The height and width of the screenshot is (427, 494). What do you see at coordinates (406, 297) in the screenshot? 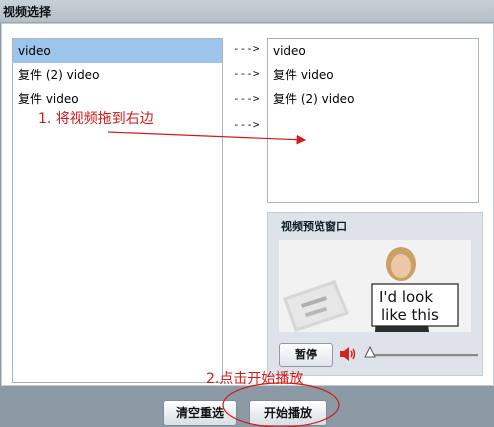
I see `sign-text-line1: I'd look` at bounding box center [406, 297].